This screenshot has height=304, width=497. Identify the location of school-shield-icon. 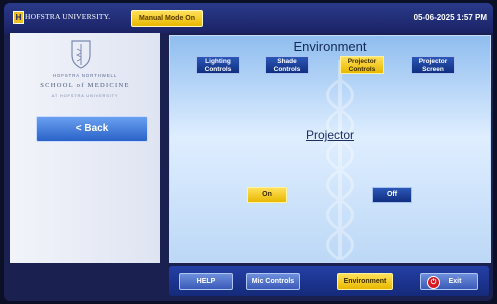
(81, 54).